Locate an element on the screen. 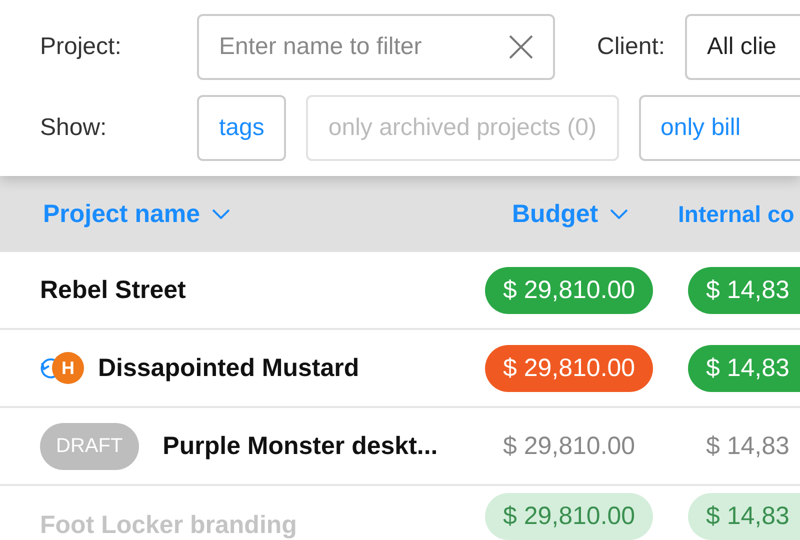 The image size is (800, 540). column-header: Project name is located at coordinates (121, 214).